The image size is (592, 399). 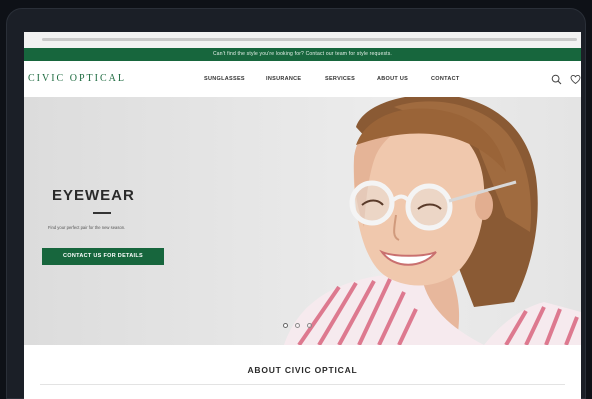 I want to click on heart-icon, so click(x=575, y=81).